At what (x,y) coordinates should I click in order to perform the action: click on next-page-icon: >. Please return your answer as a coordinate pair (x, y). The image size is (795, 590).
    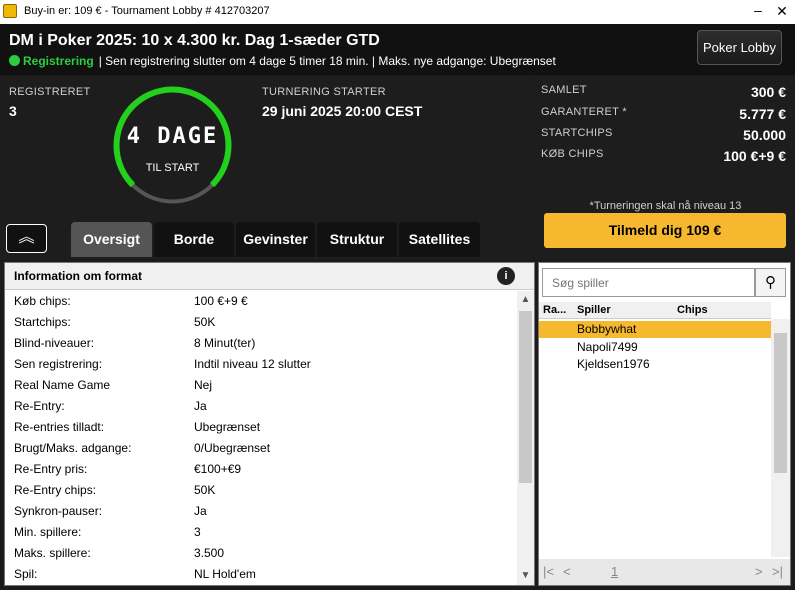
    Looking at the image, I should click on (759, 571).